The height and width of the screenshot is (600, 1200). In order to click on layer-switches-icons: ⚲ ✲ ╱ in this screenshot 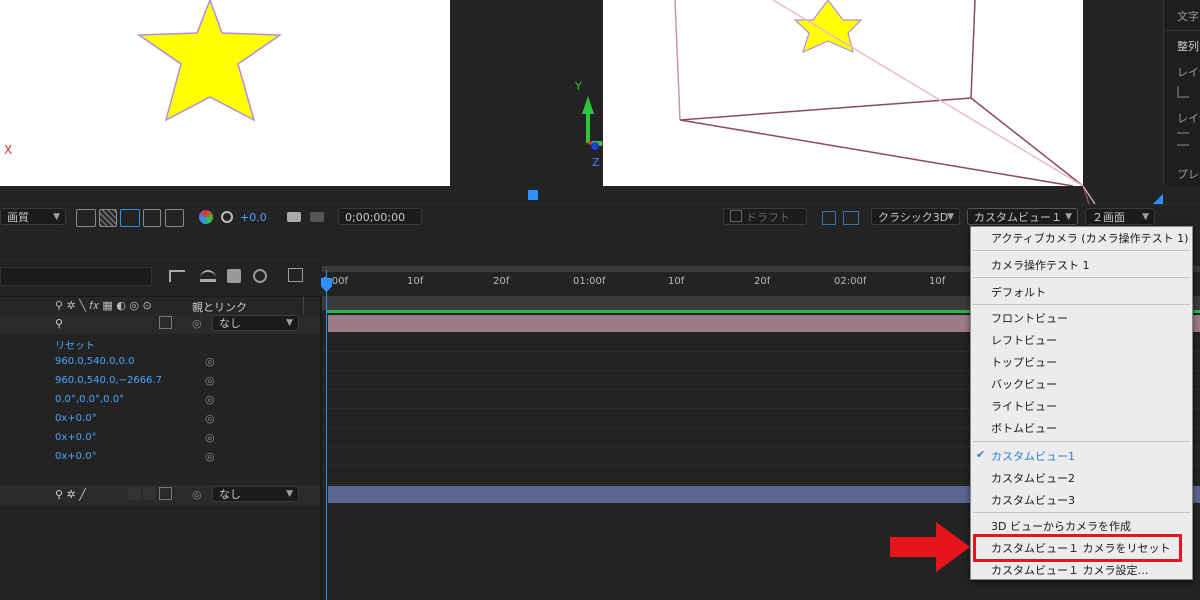, I will do `click(70, 494)`.